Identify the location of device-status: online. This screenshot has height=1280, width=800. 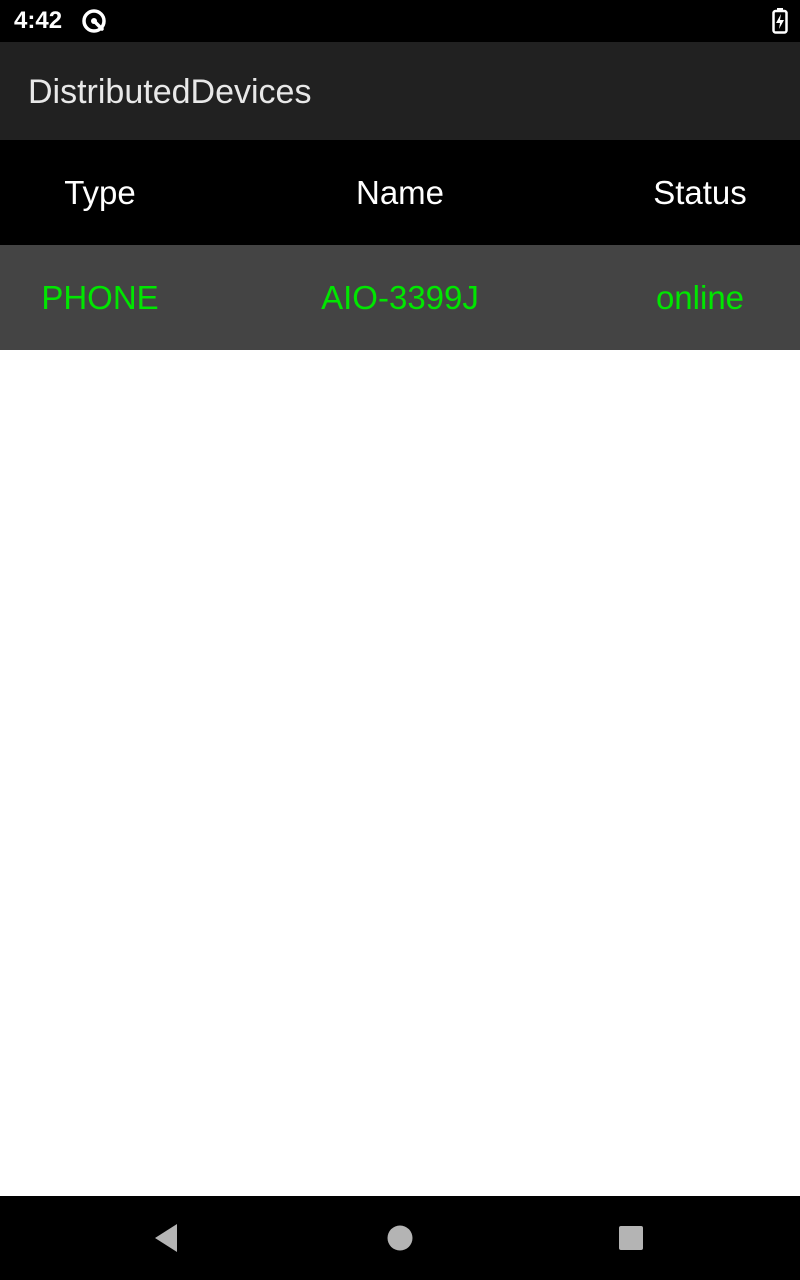
(700, 297).